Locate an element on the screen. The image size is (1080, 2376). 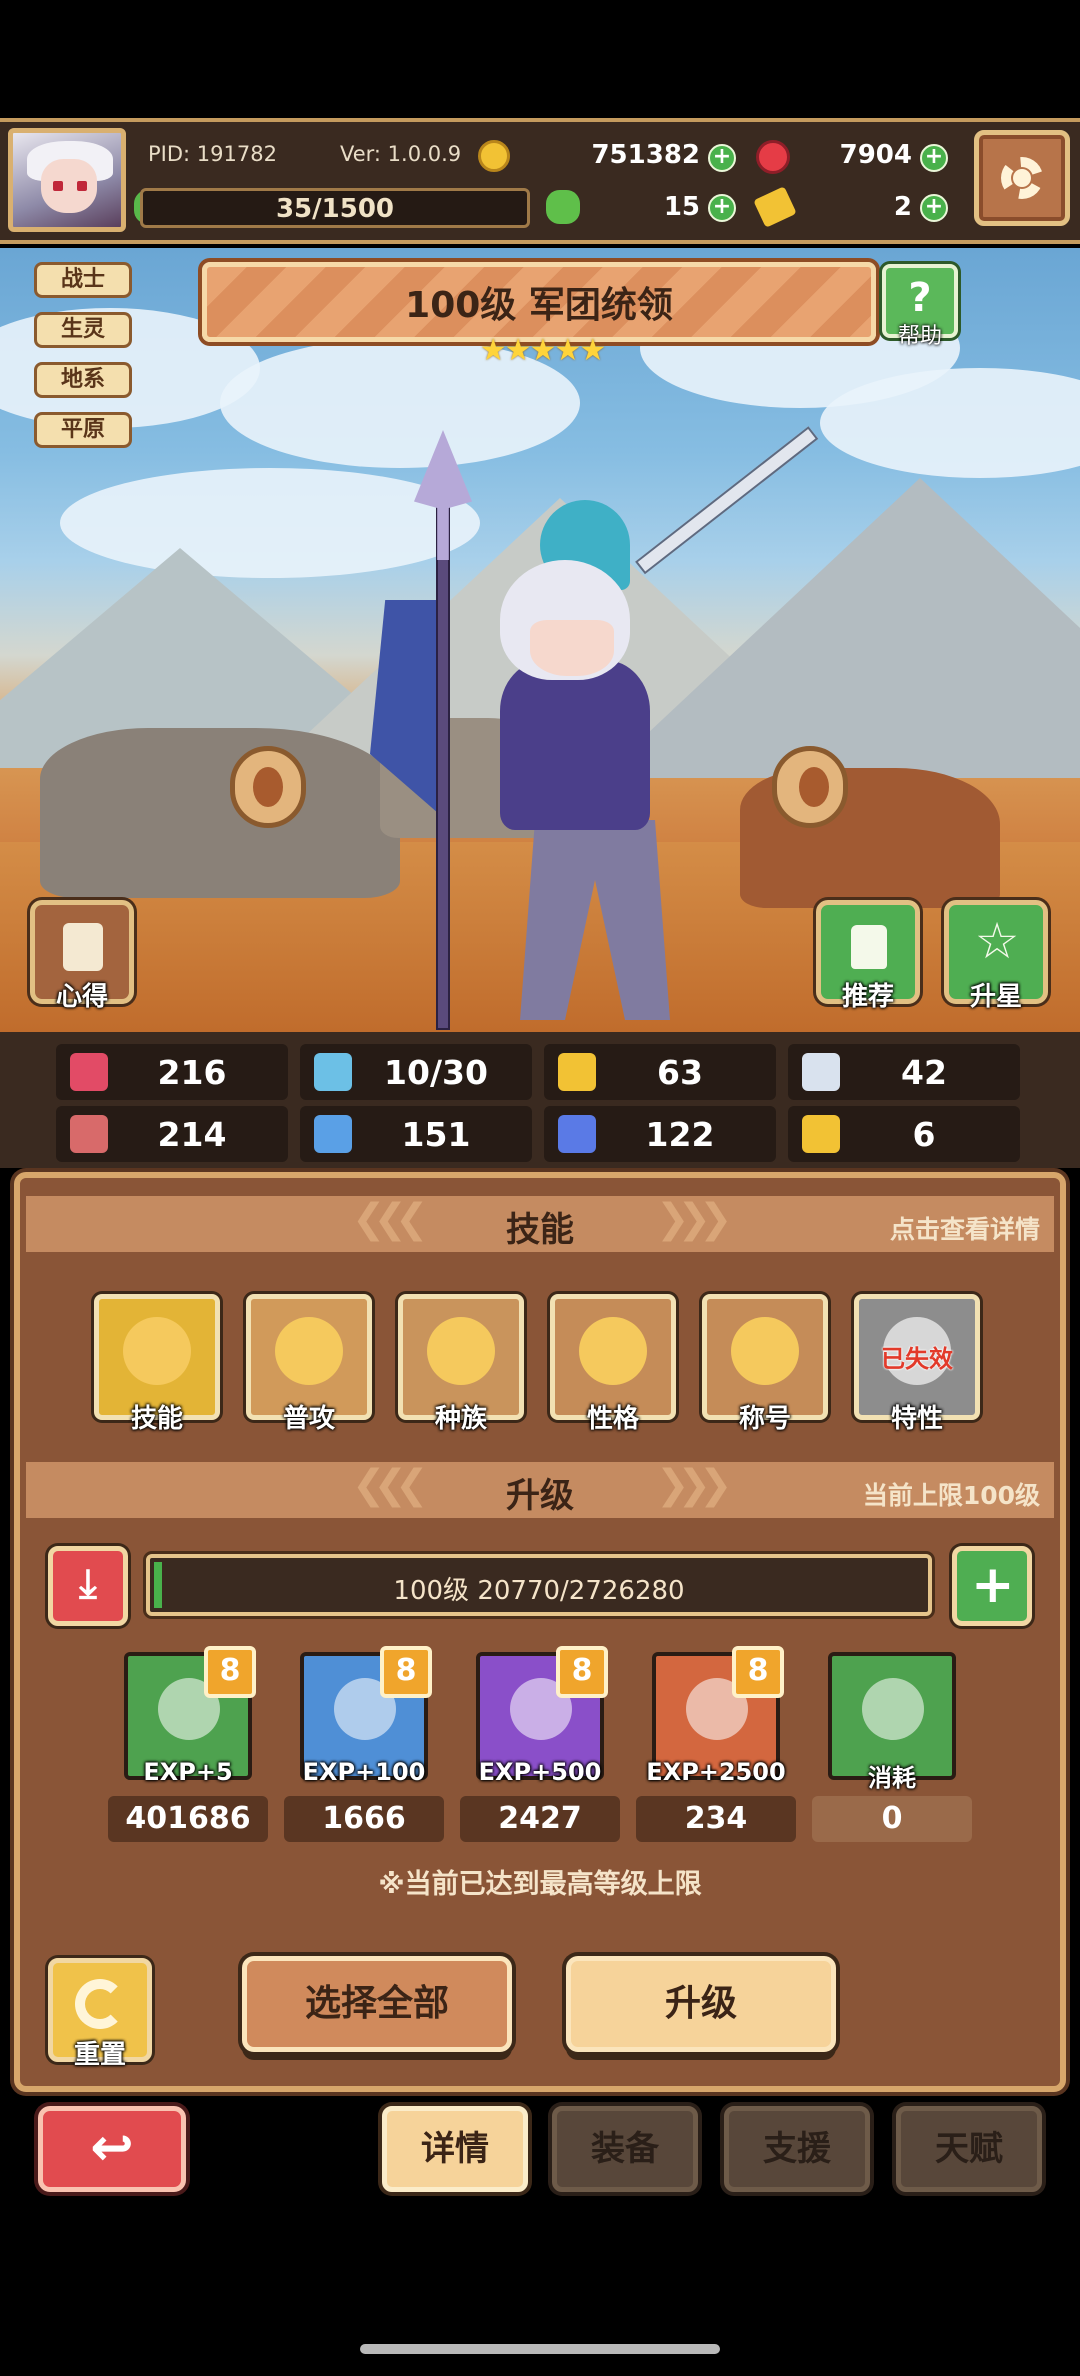
stat-value: 122 is located at coordinates (680, 1134).